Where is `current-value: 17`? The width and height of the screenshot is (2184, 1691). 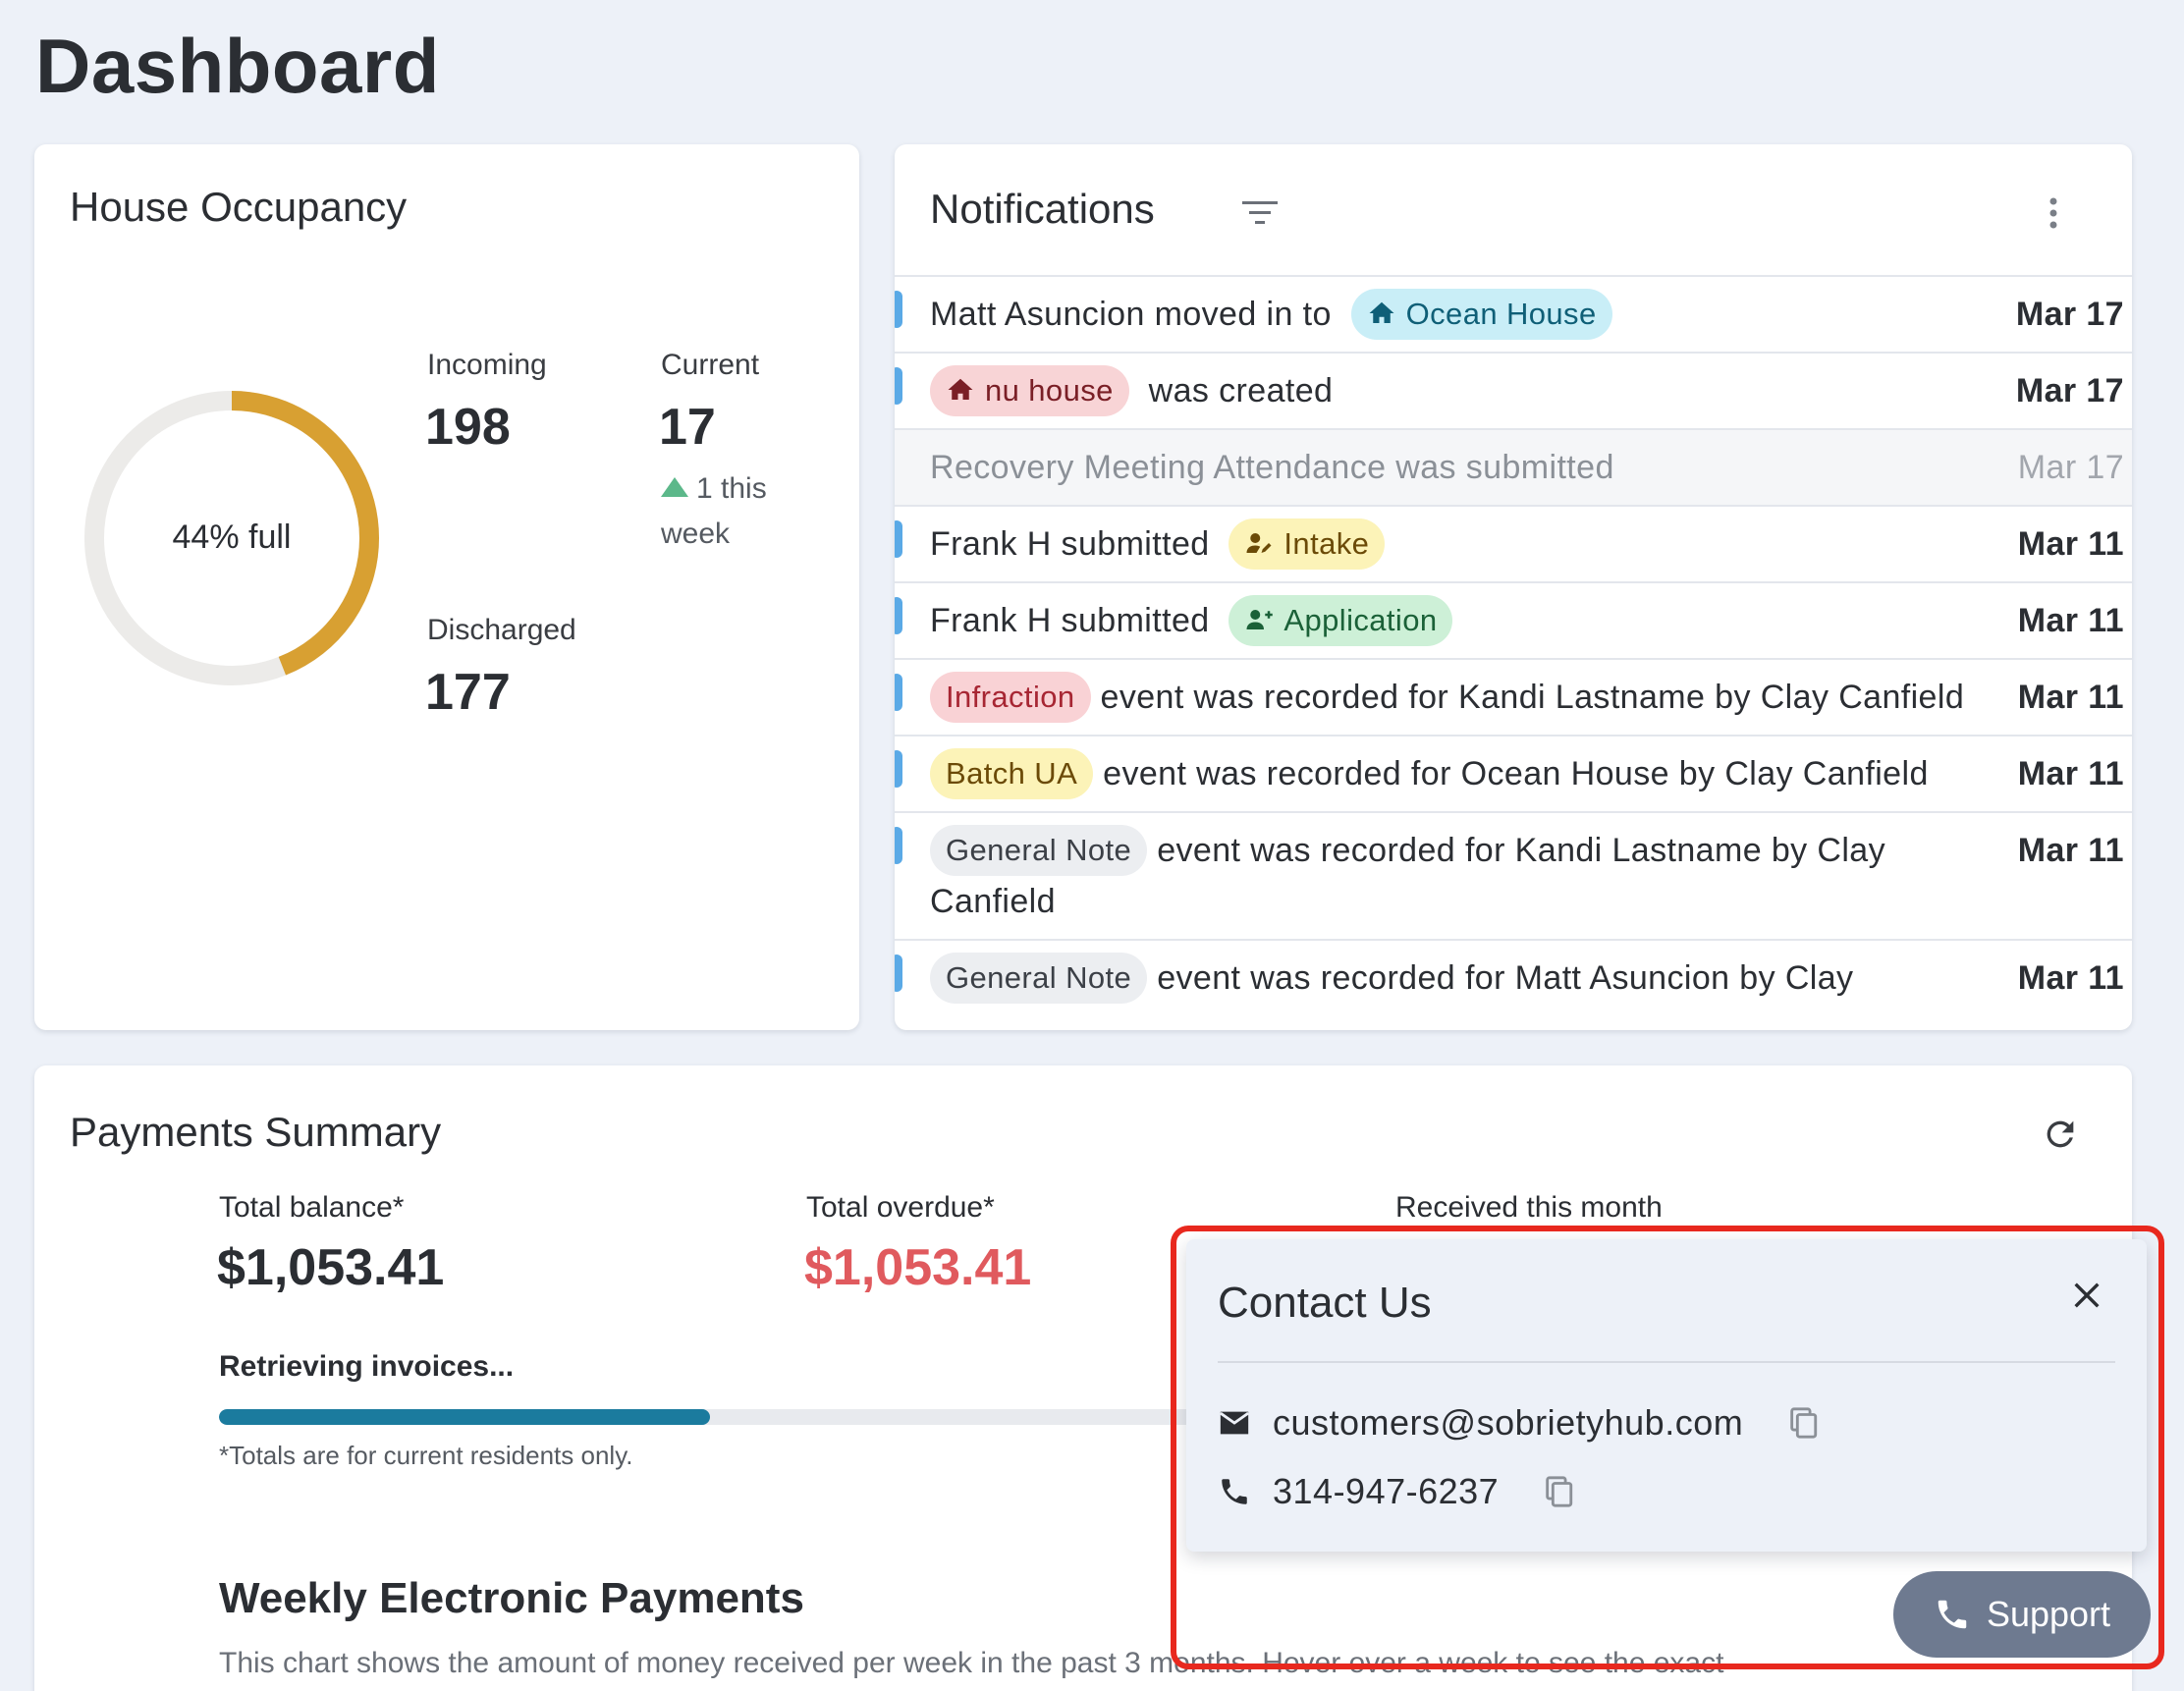 current-value: 17 is located at coordinates (687, 427).